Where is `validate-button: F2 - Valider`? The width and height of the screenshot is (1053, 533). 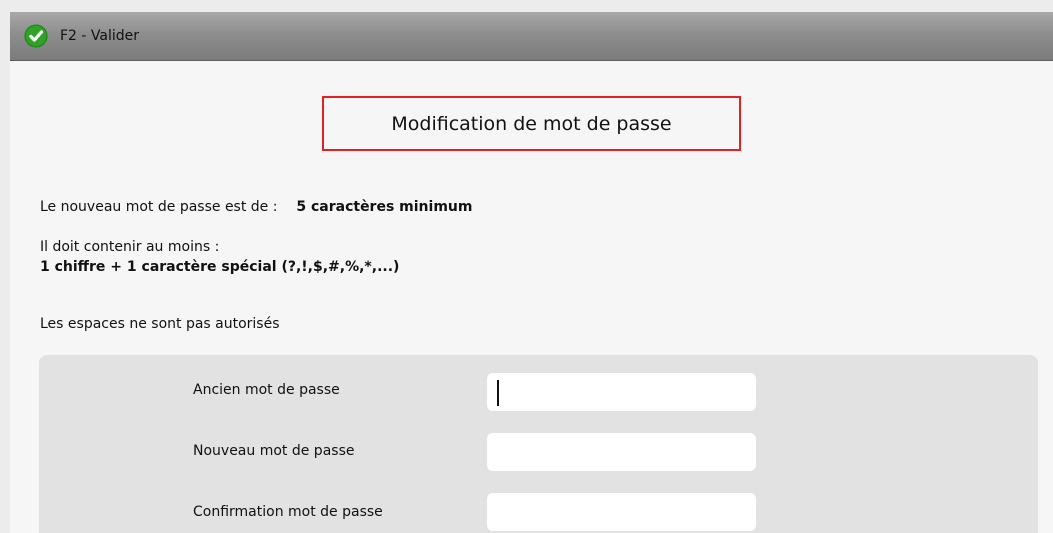 validate-button: F2 - Valider is located at coordinates (81, 36).